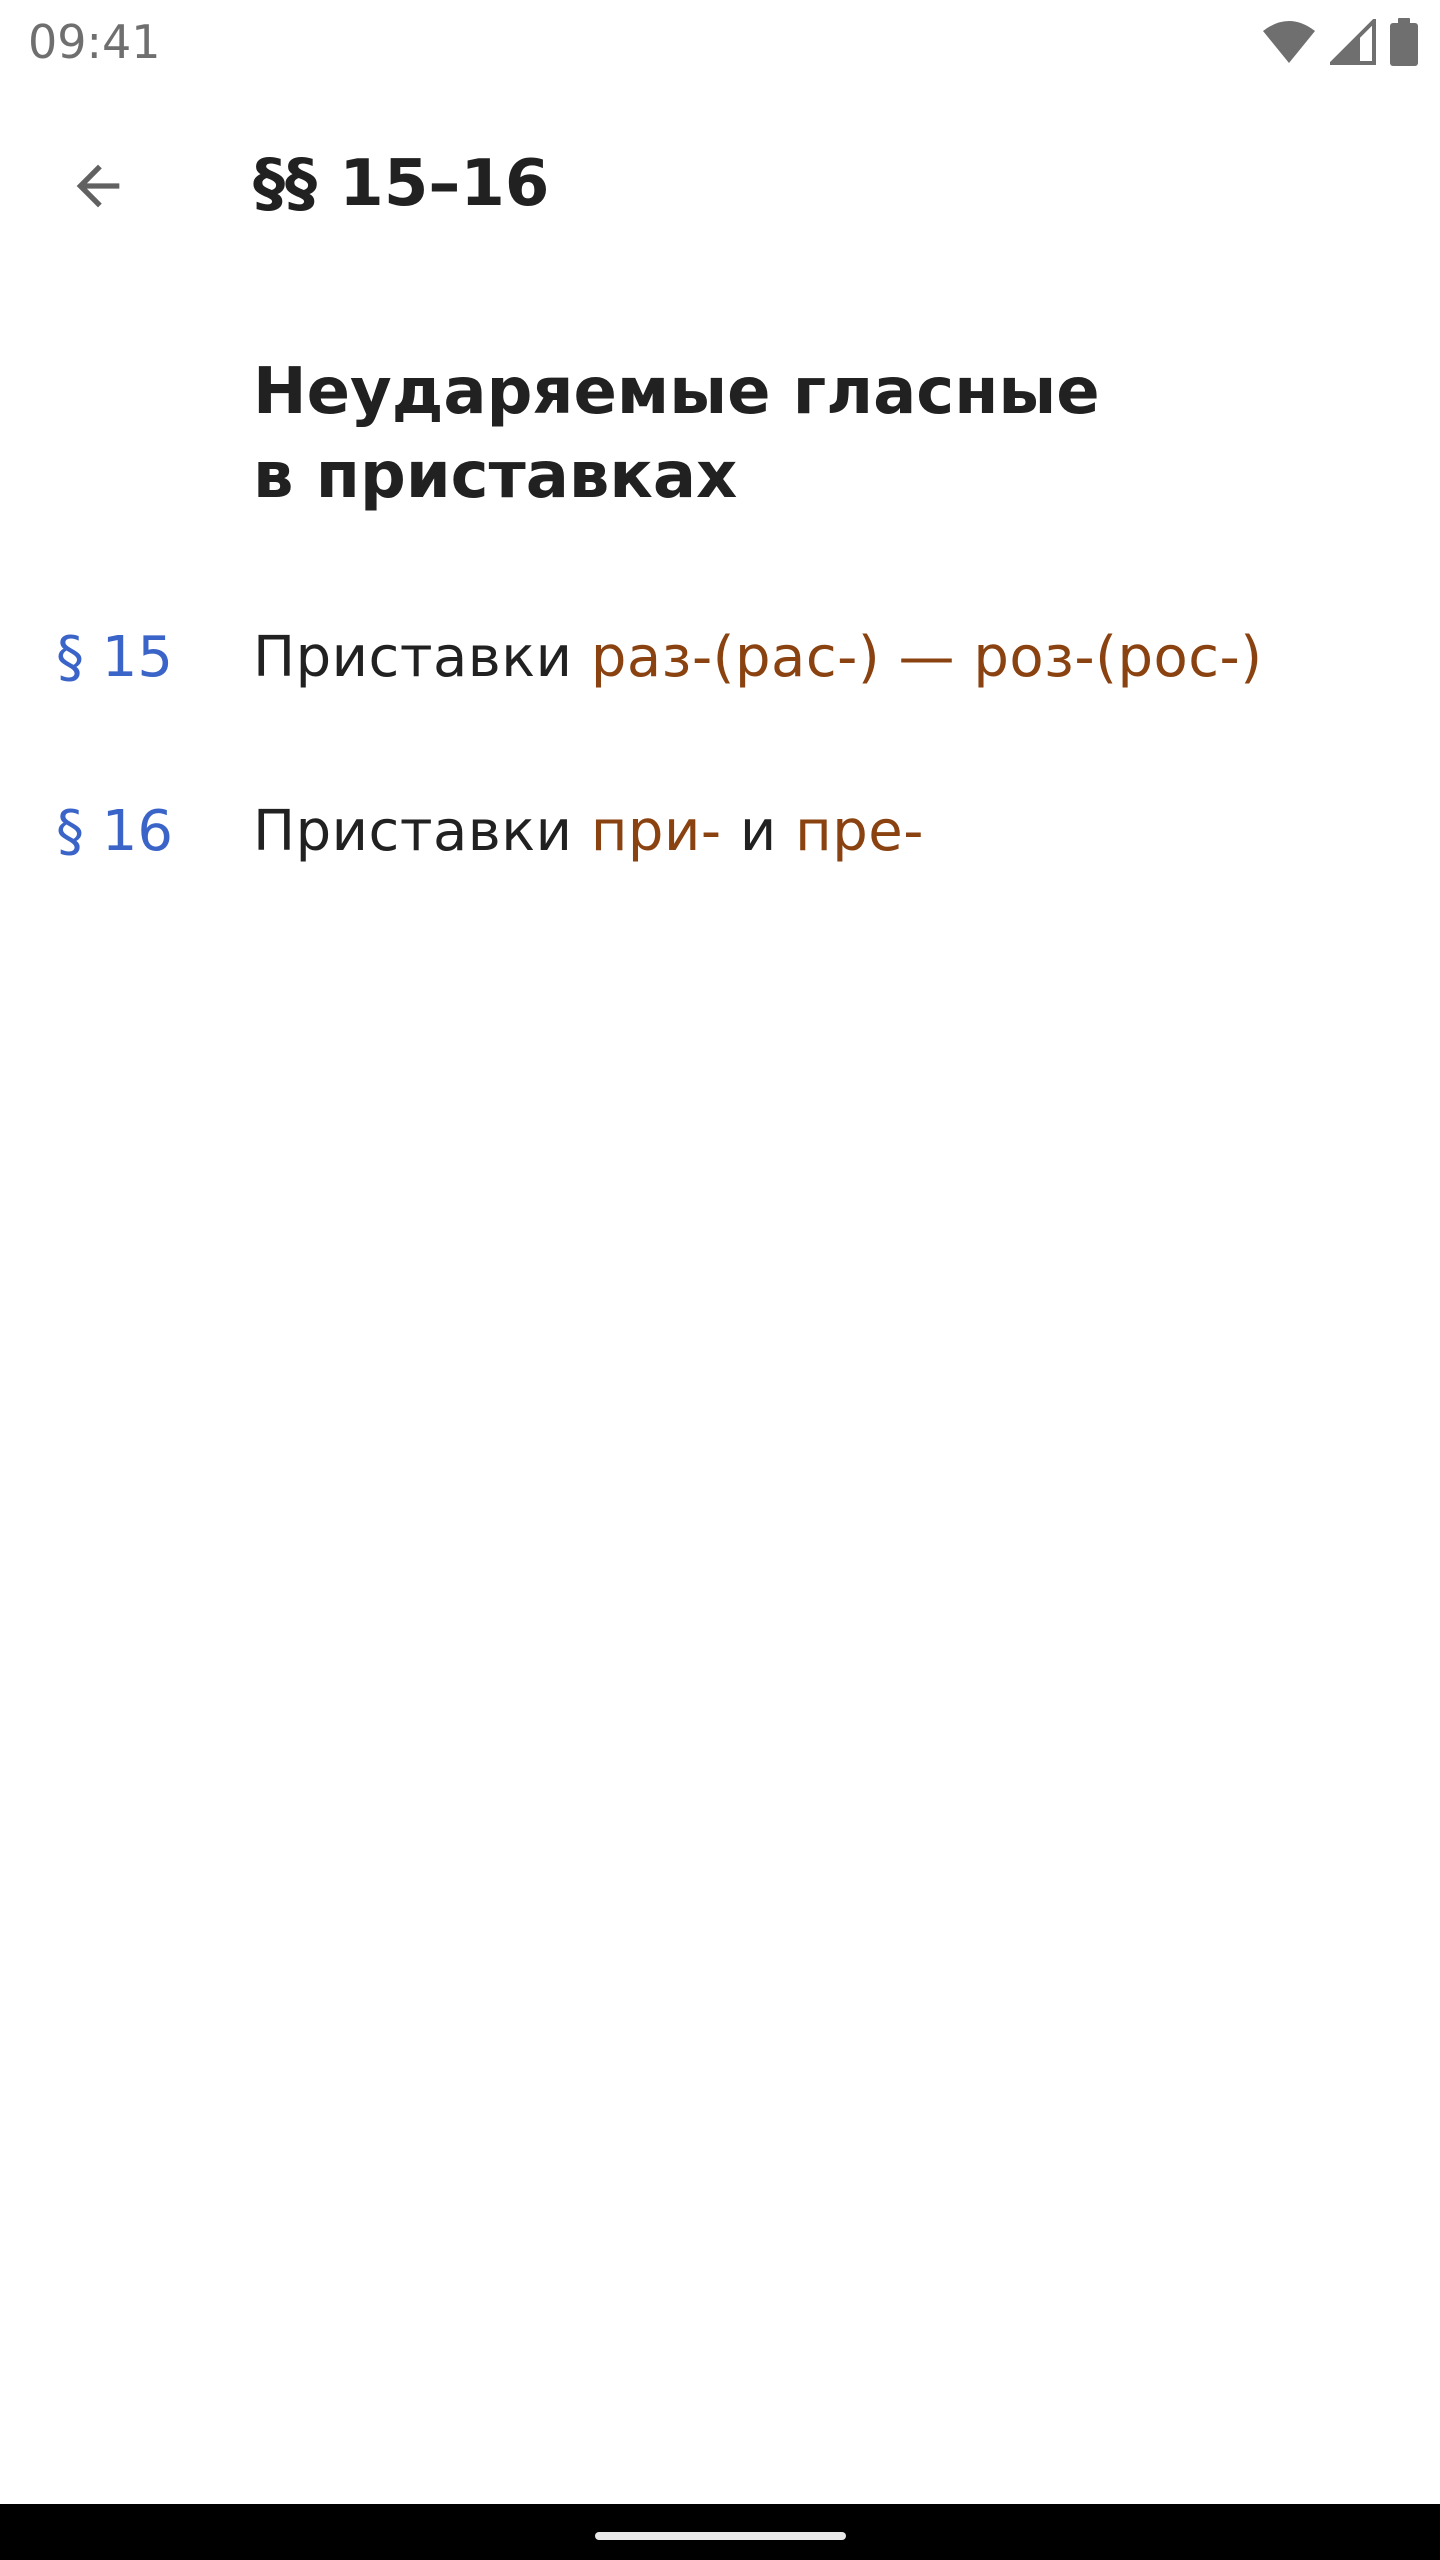 This screenshot has width=1440, height=2560. I want to click on arrow-back-icon, so click(98, 188).